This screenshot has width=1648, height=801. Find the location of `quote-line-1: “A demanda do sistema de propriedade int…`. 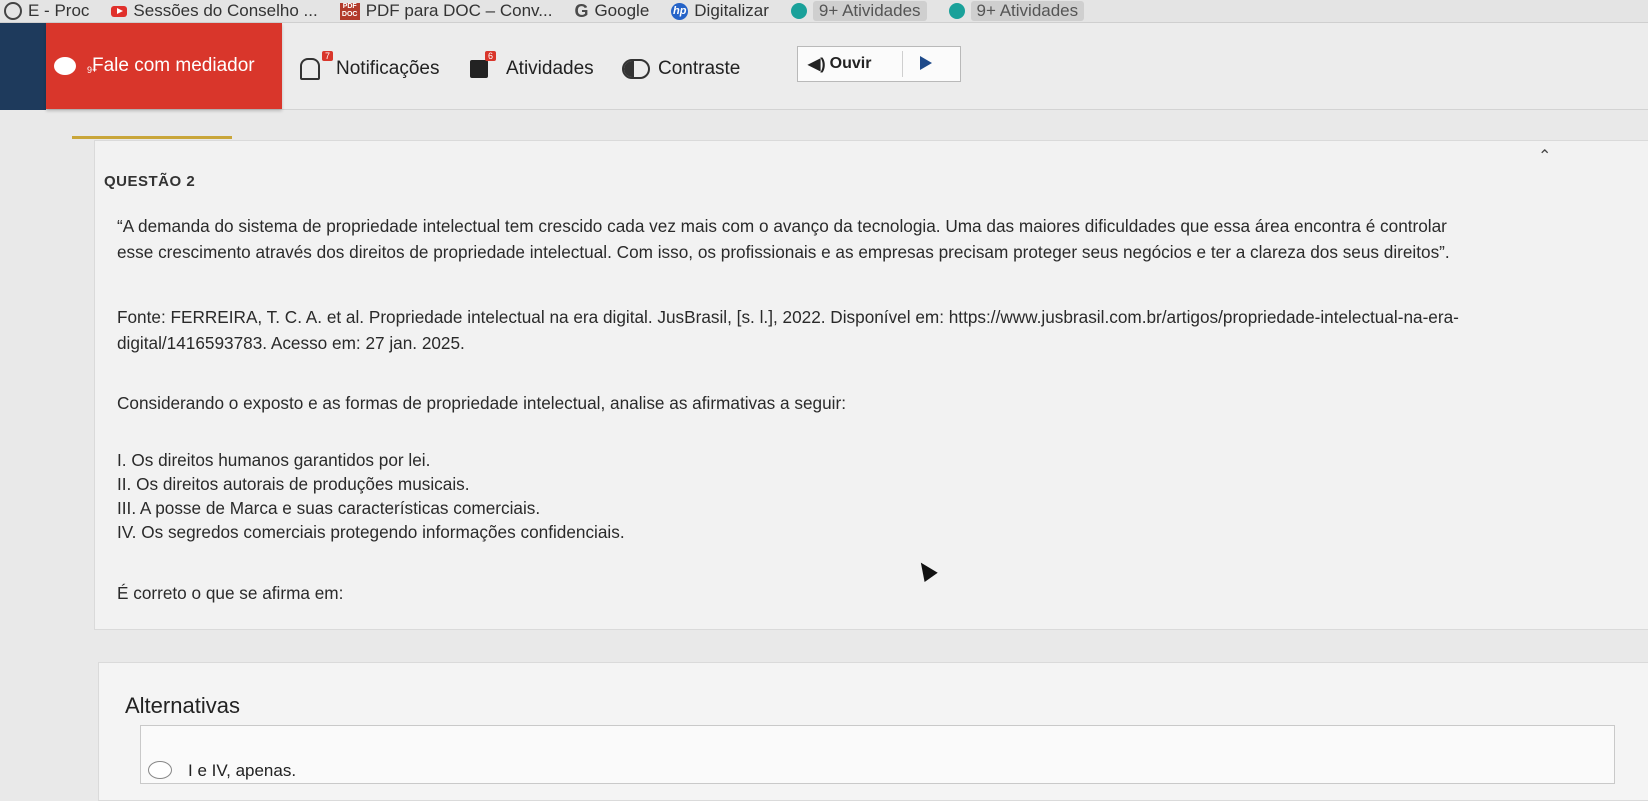

quote-line-1: “A demanda do sistema de propriedade int… is located at coordinates (782, 226).